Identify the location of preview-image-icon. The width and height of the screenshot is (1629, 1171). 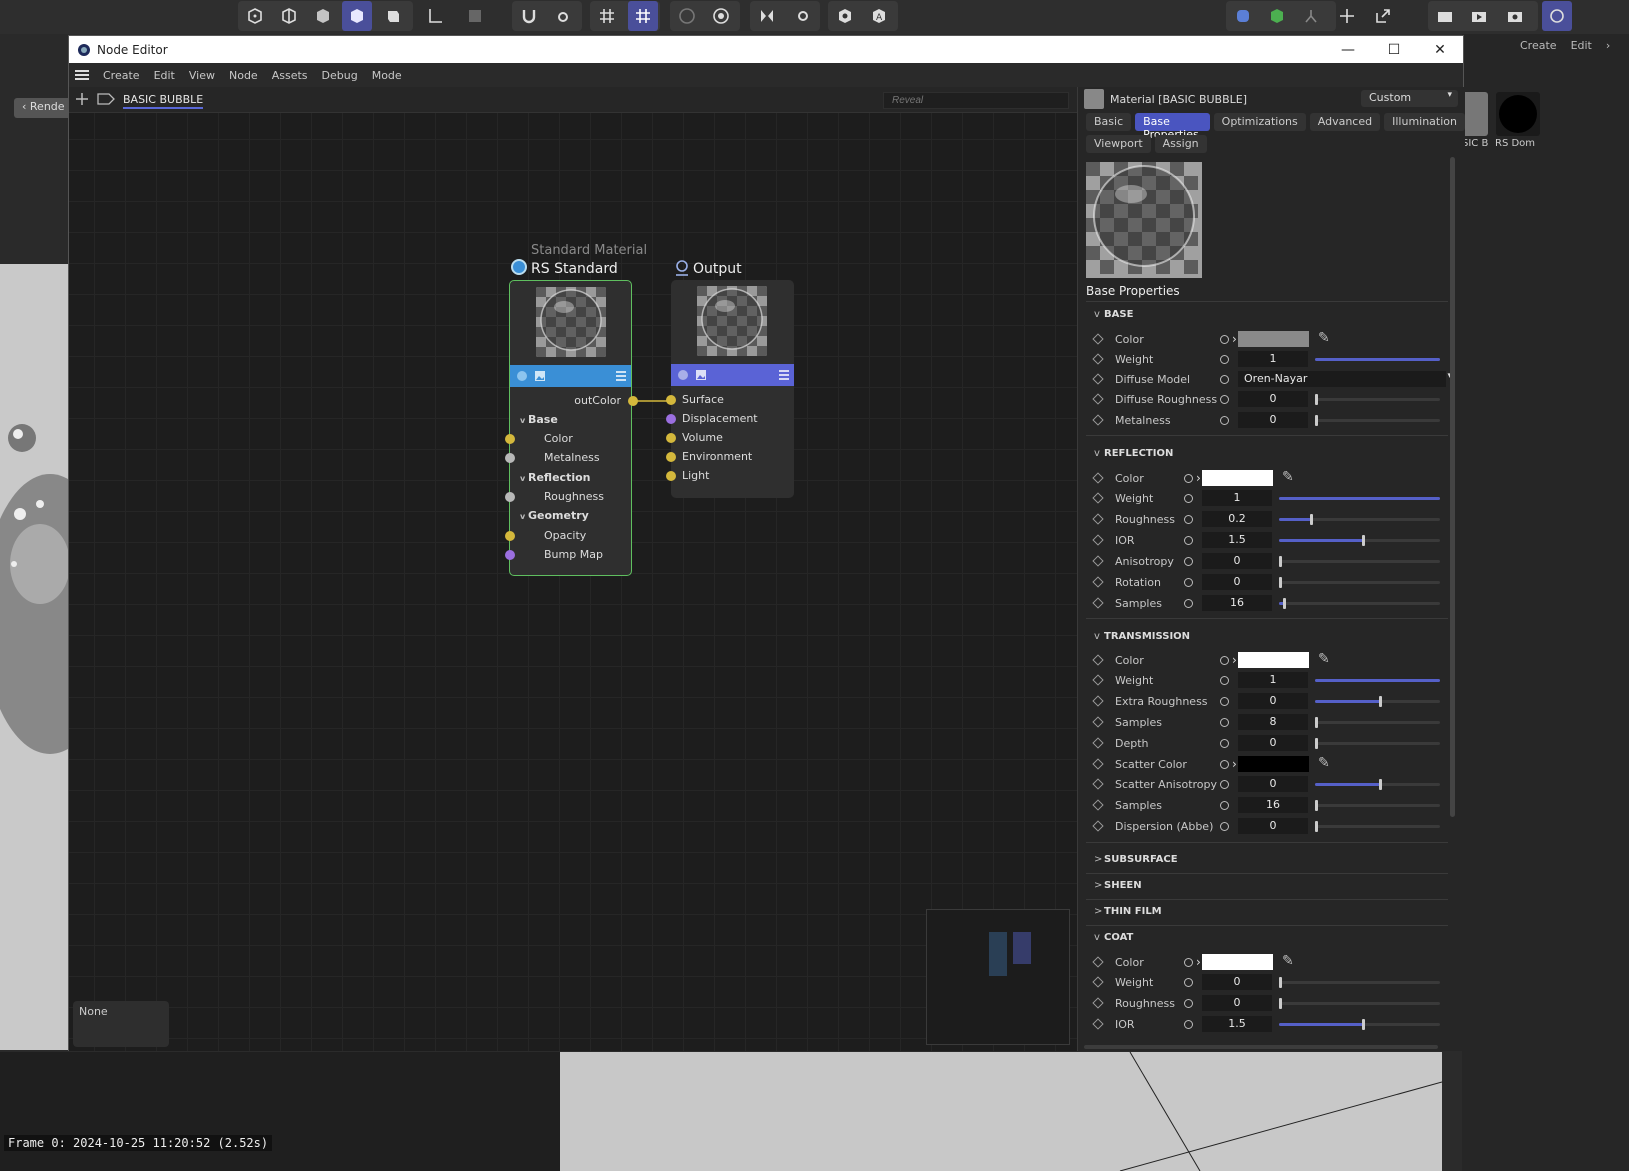
(540, 376).